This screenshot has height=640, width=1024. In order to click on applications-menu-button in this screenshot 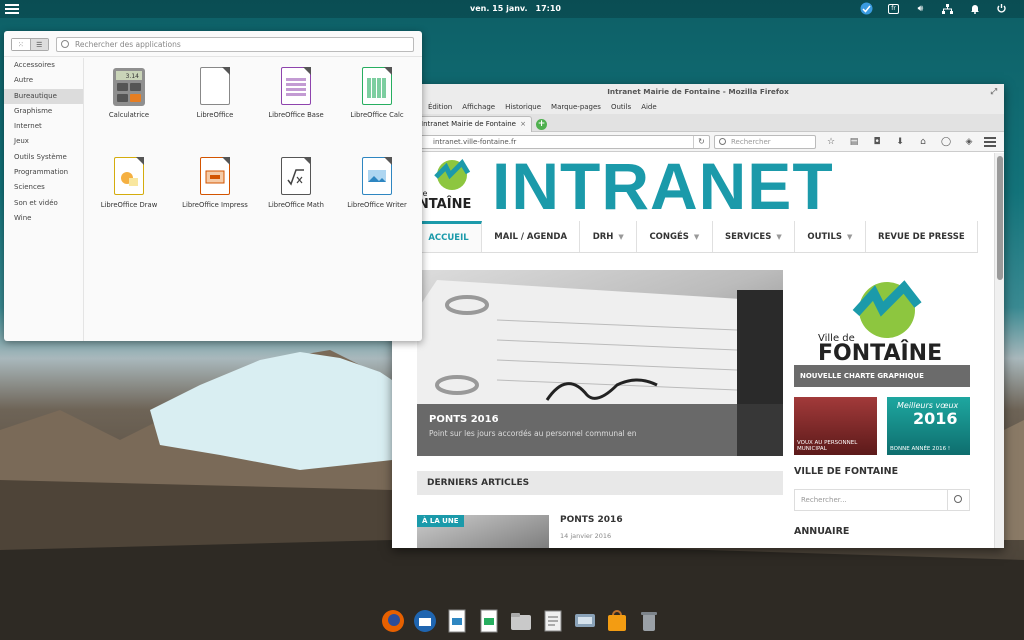, I will do `click(12, 9)`.